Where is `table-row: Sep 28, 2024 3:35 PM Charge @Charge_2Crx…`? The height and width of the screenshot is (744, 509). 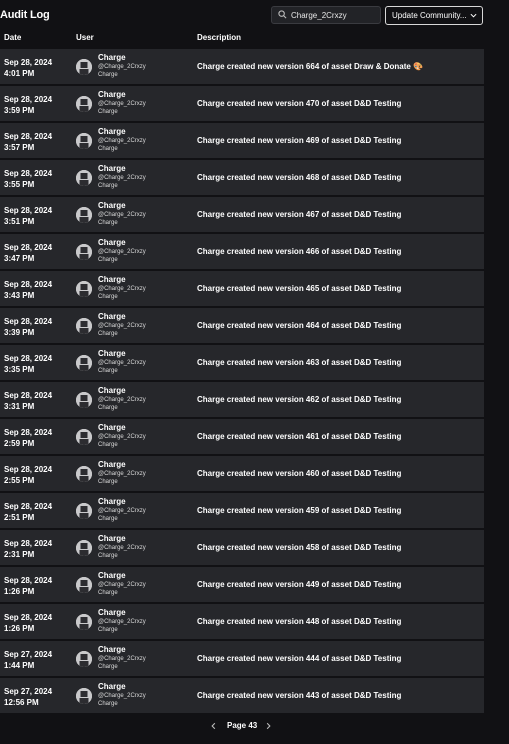
table-row: Sep 28, 2024 3:35 PM Charge @Charge_2Crx… is located at coordinates (242, 362).